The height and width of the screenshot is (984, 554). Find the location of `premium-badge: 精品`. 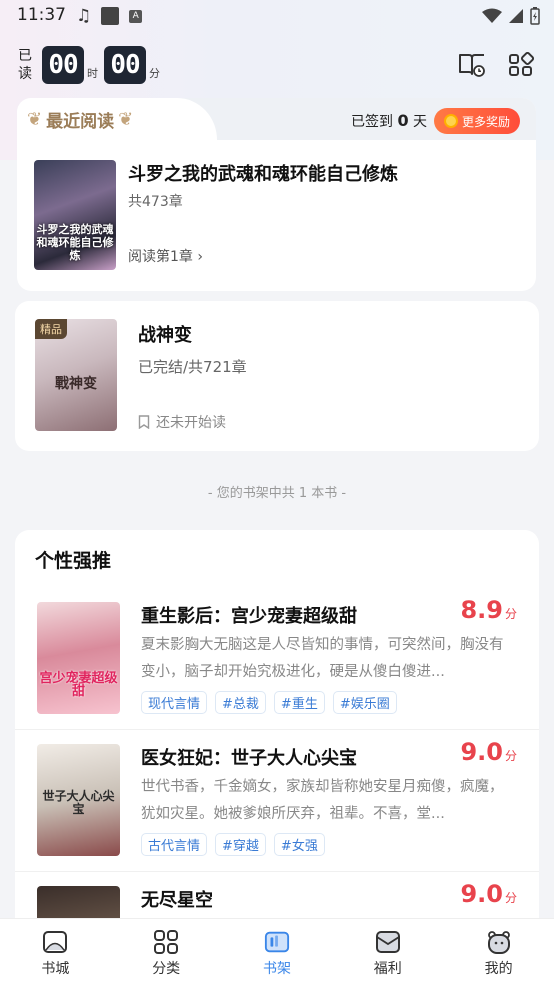

premium-badge: 精品 is located at coordinates (51, 329).